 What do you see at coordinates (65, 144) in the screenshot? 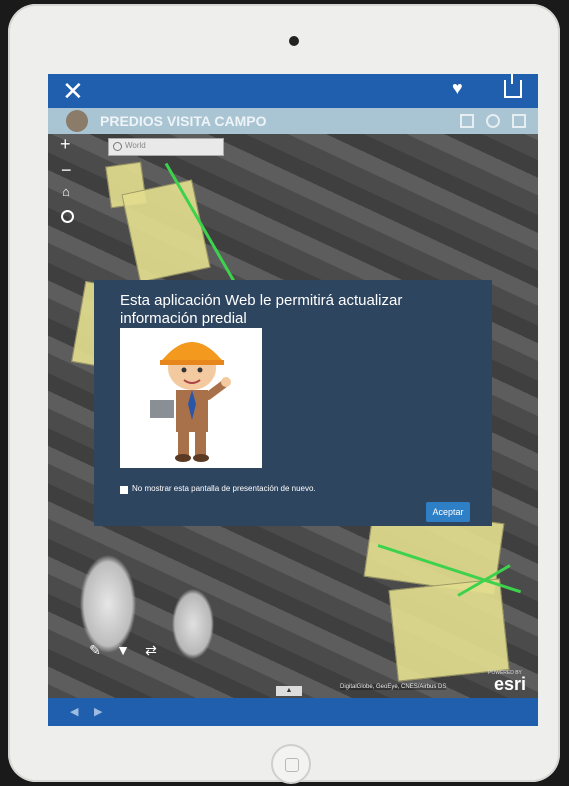
I see `zoom-in-button: +` at bounding box center [65, 144].